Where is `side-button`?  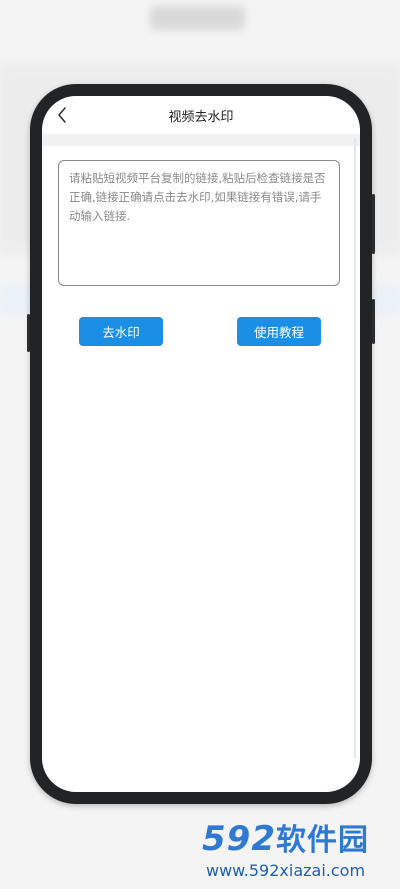 side-button is located at coordinates (373, 321).